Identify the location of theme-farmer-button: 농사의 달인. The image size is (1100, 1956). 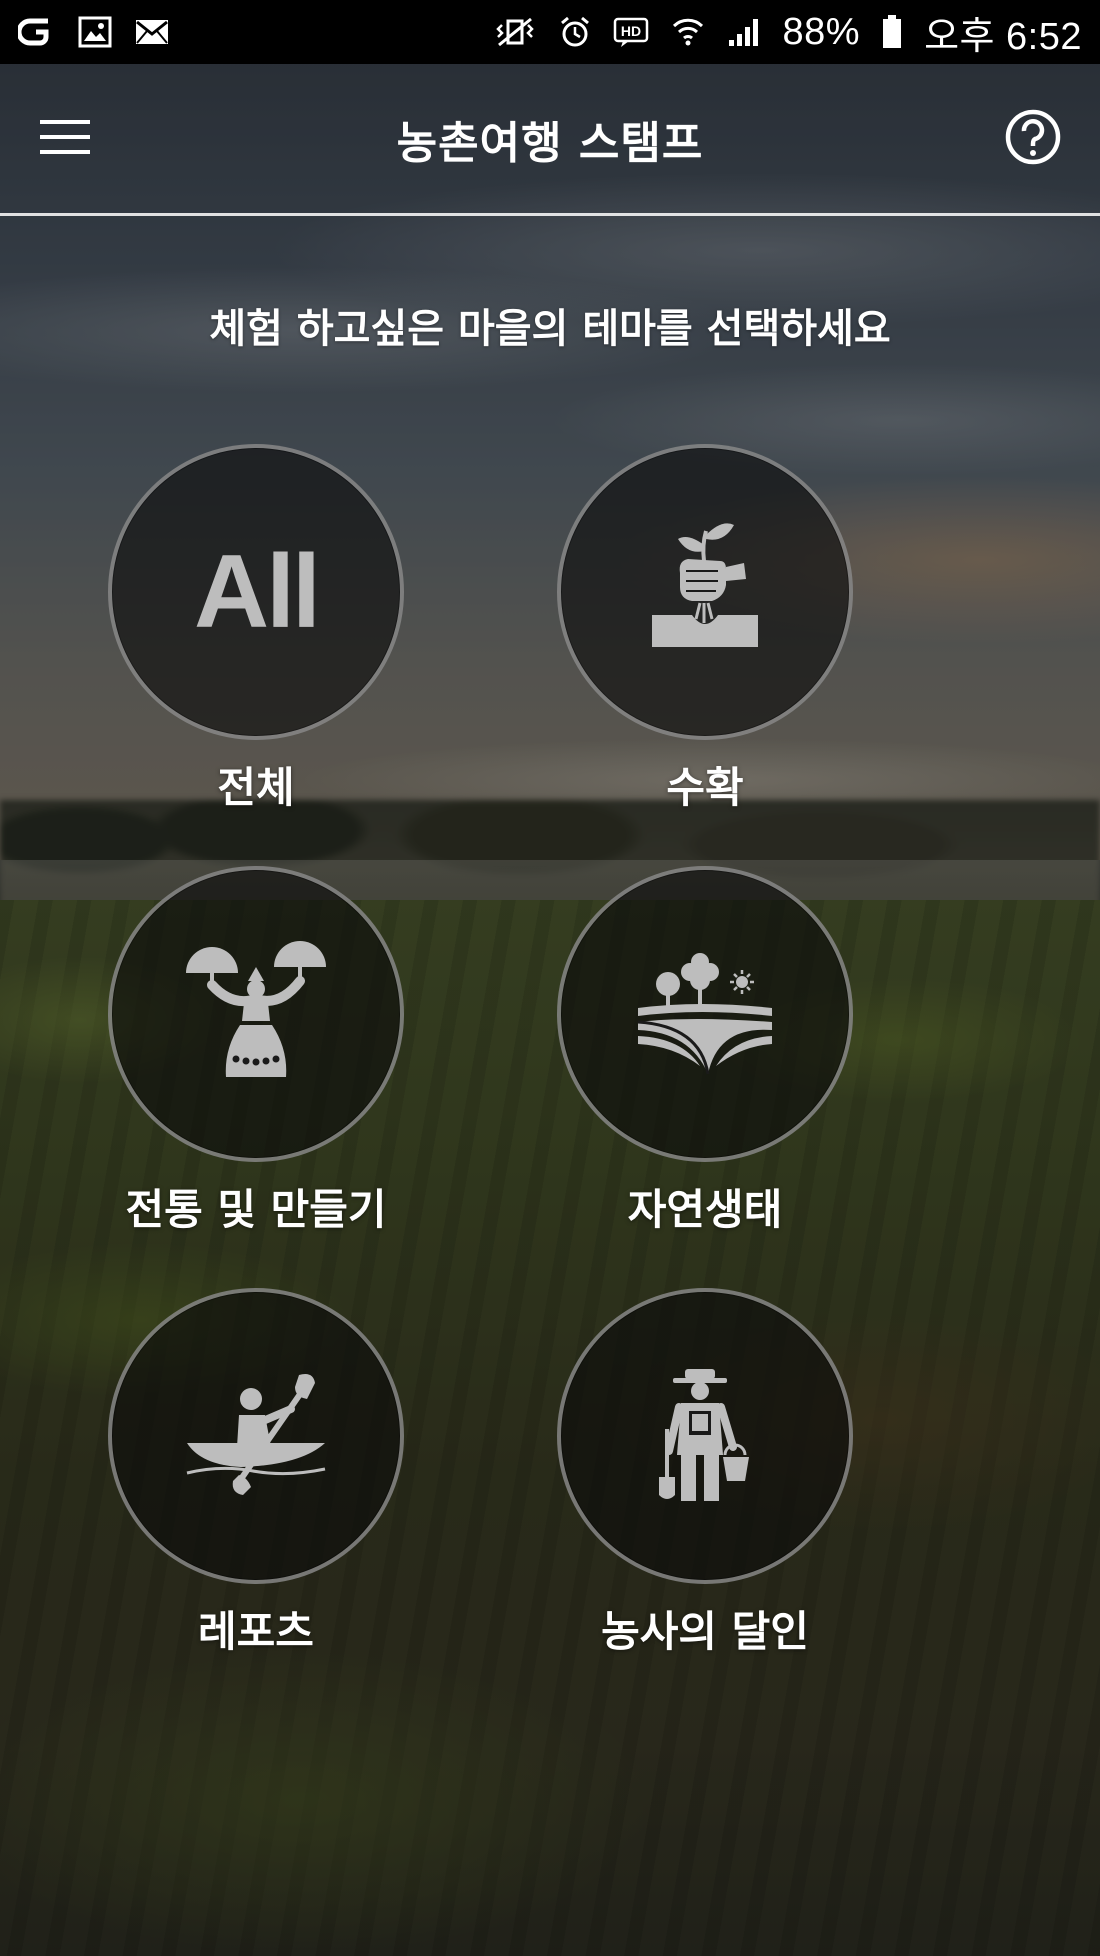
(705, 1493).